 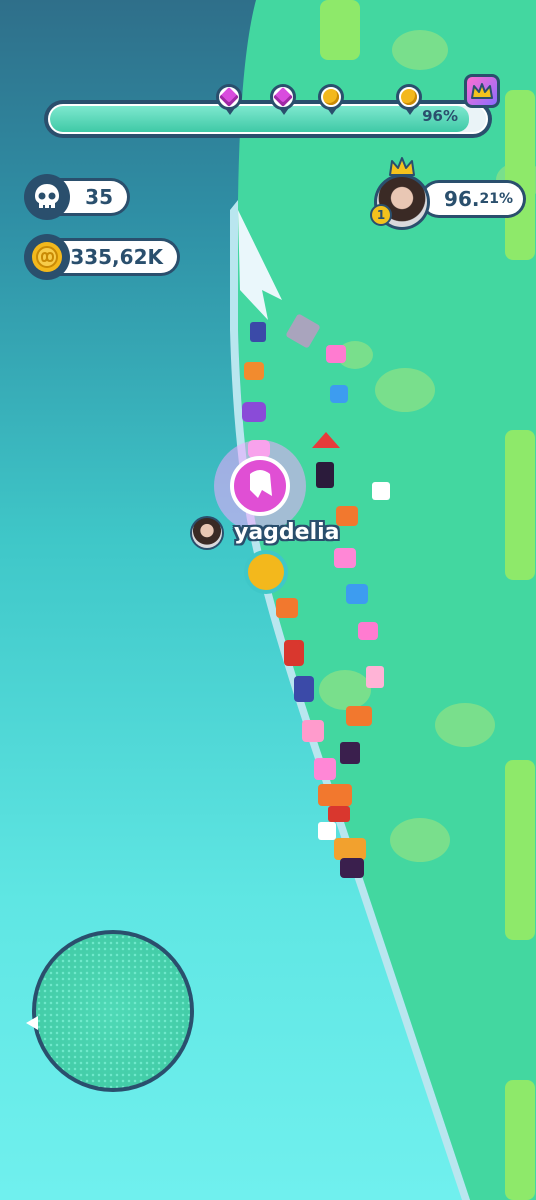 I want to click on player-avatar, so click(x=207, y=533).